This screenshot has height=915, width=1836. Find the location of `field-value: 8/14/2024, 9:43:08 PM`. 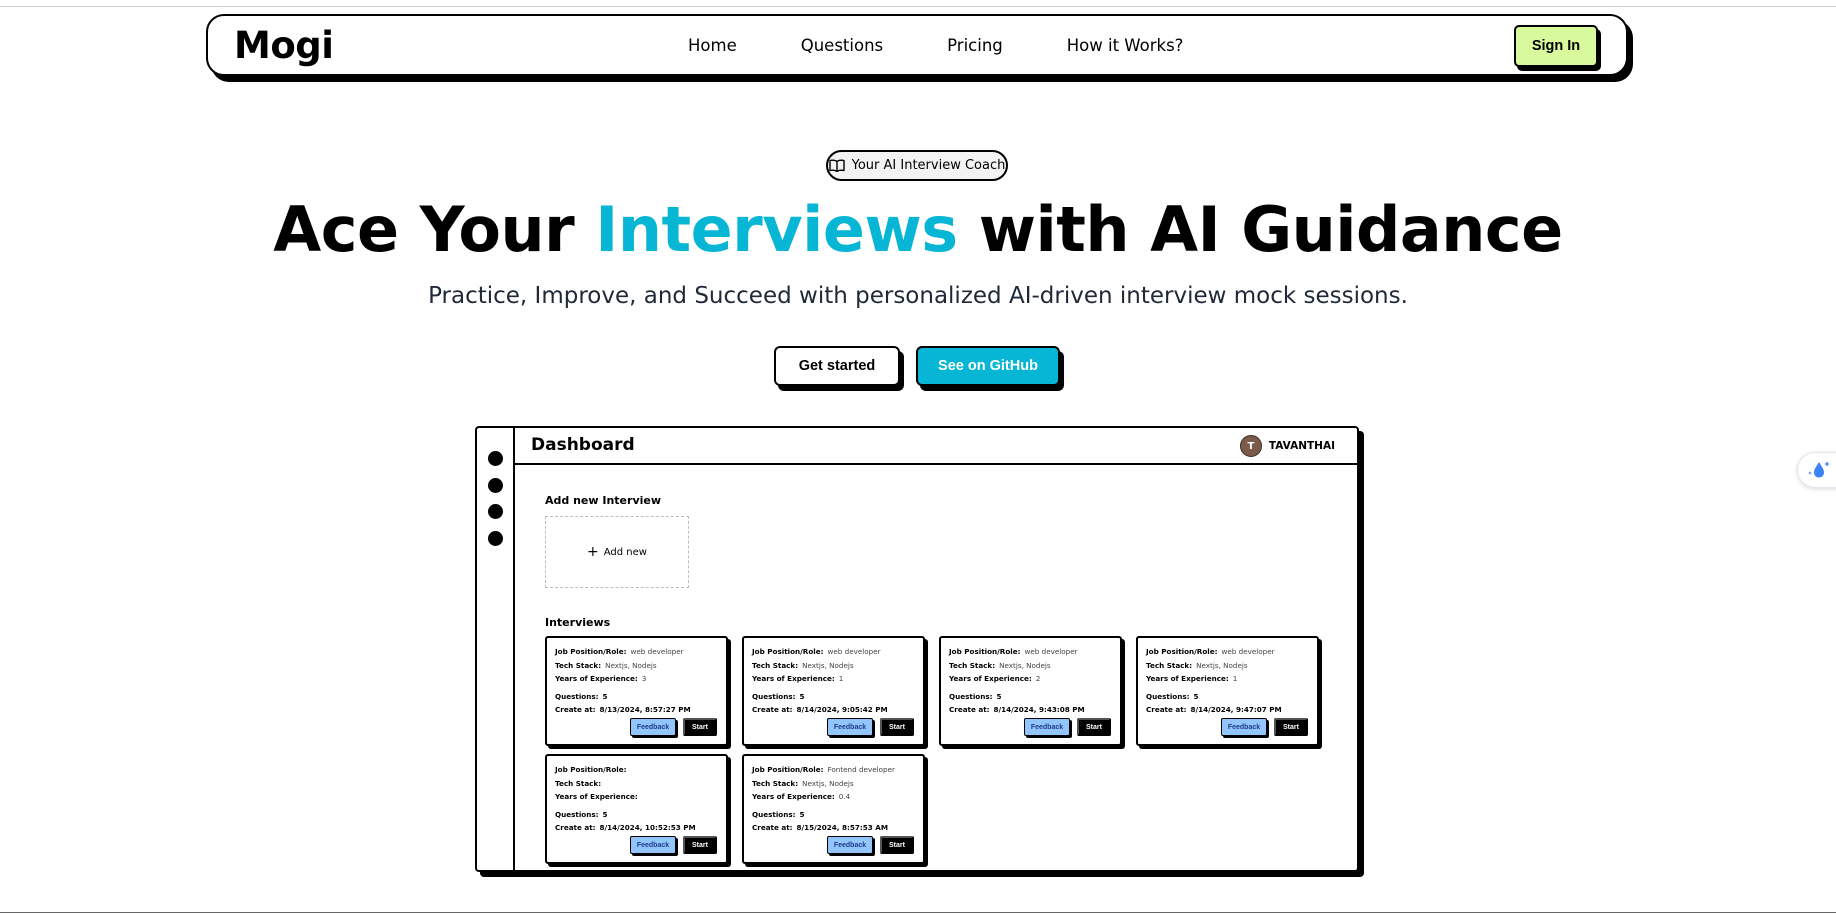

field-value: 8/14/2024, 9:43:08 PM is located at coordinates (1039, 709).